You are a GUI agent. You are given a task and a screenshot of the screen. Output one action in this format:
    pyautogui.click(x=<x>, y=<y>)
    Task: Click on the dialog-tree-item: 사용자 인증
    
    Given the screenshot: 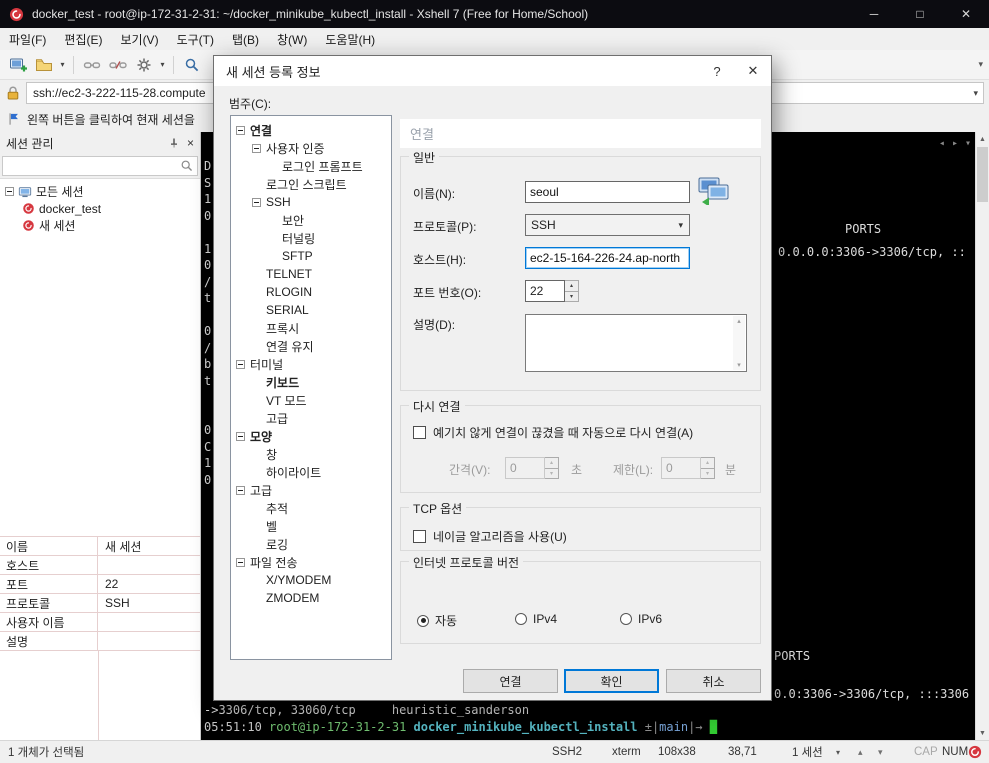 What is the action you would take?
    pyautogui.click(x=311, y=148)
    